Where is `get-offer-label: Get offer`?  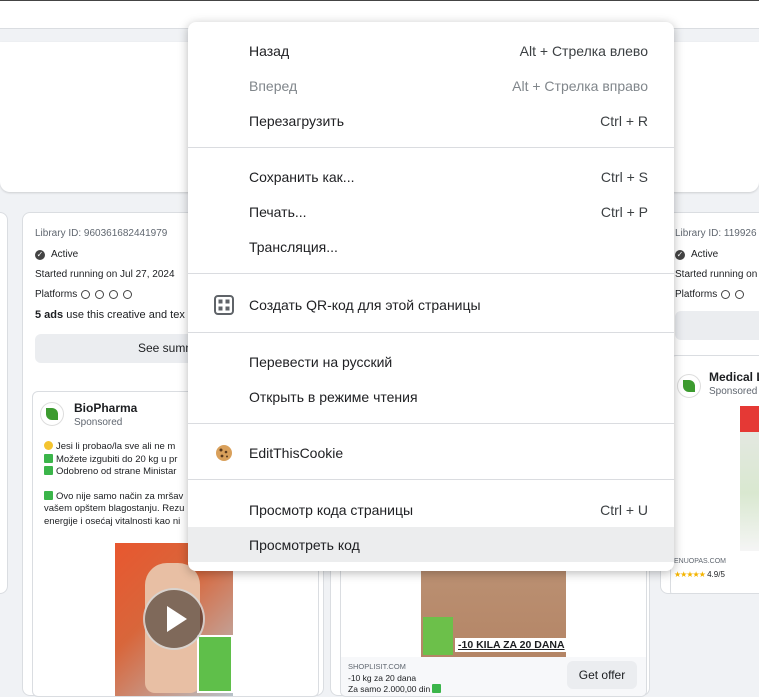 get-offer-label: Get offer is located at coordinates (602, 675).